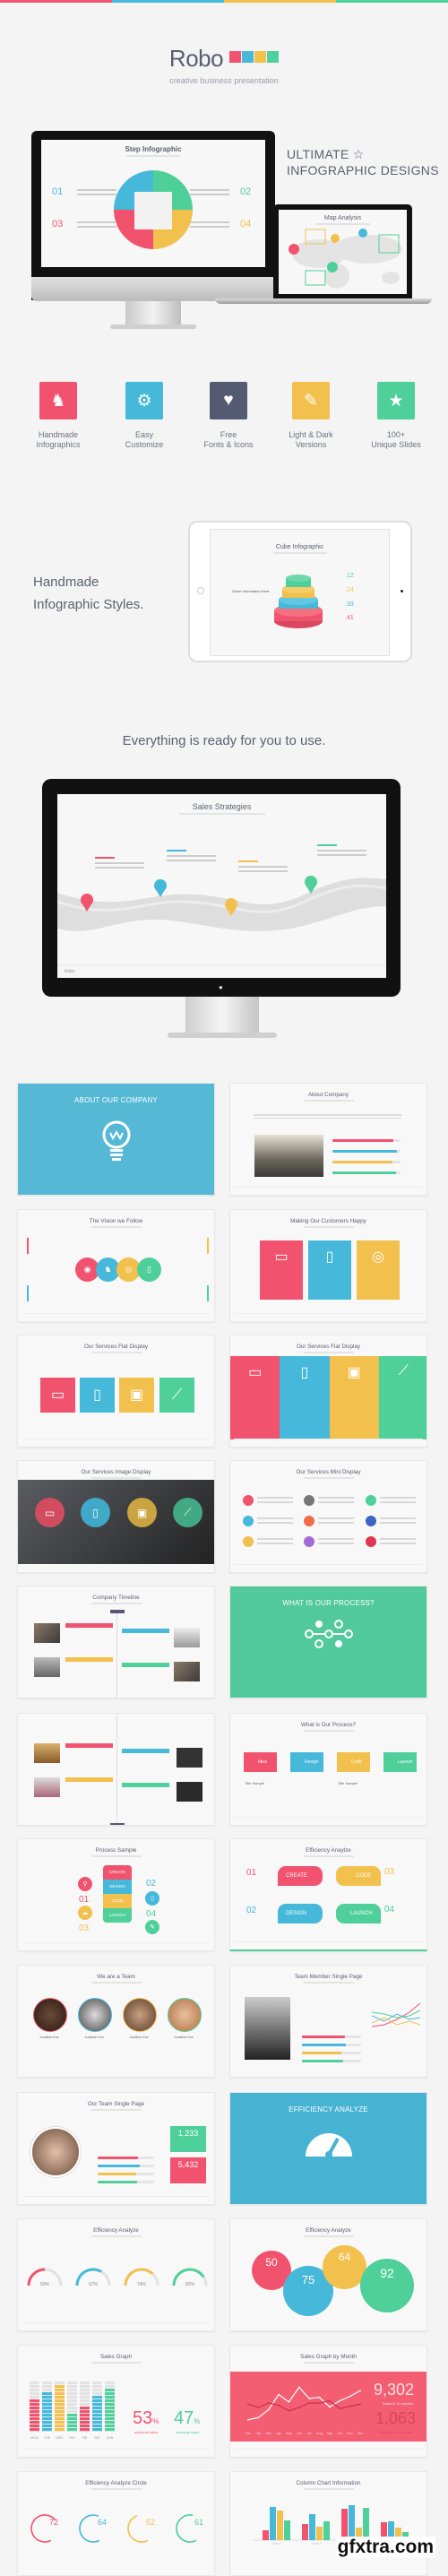 This screenshot has width=448, height=2576. What do you see at coordinates (258, 2433) in the screenshot?
I see `tick-label: Feb` at bounding box center [258, 2433].